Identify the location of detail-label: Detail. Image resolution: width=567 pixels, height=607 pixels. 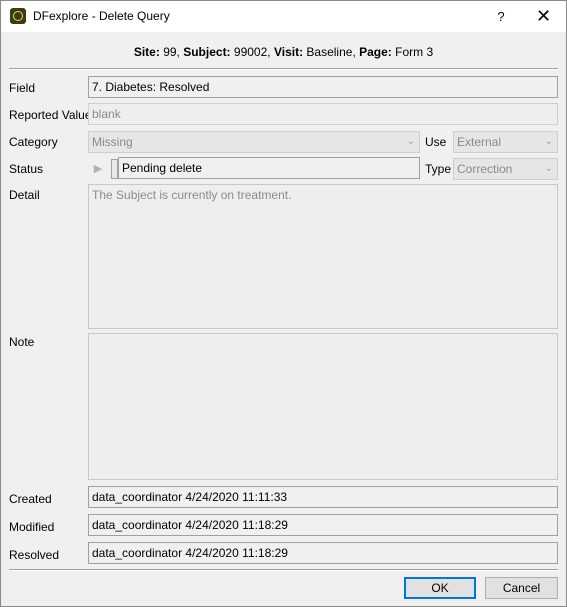
(24, 195).